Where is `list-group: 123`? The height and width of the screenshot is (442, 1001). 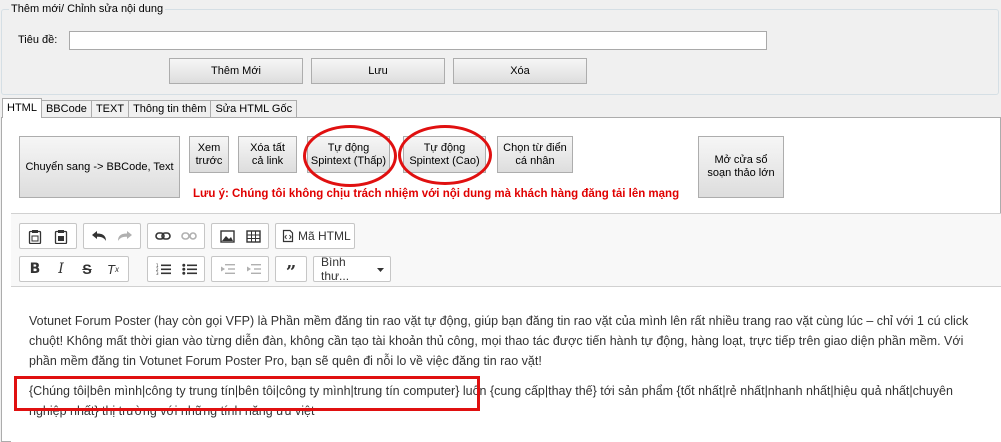 list-group: 123 is located at coordinates (176, 269).